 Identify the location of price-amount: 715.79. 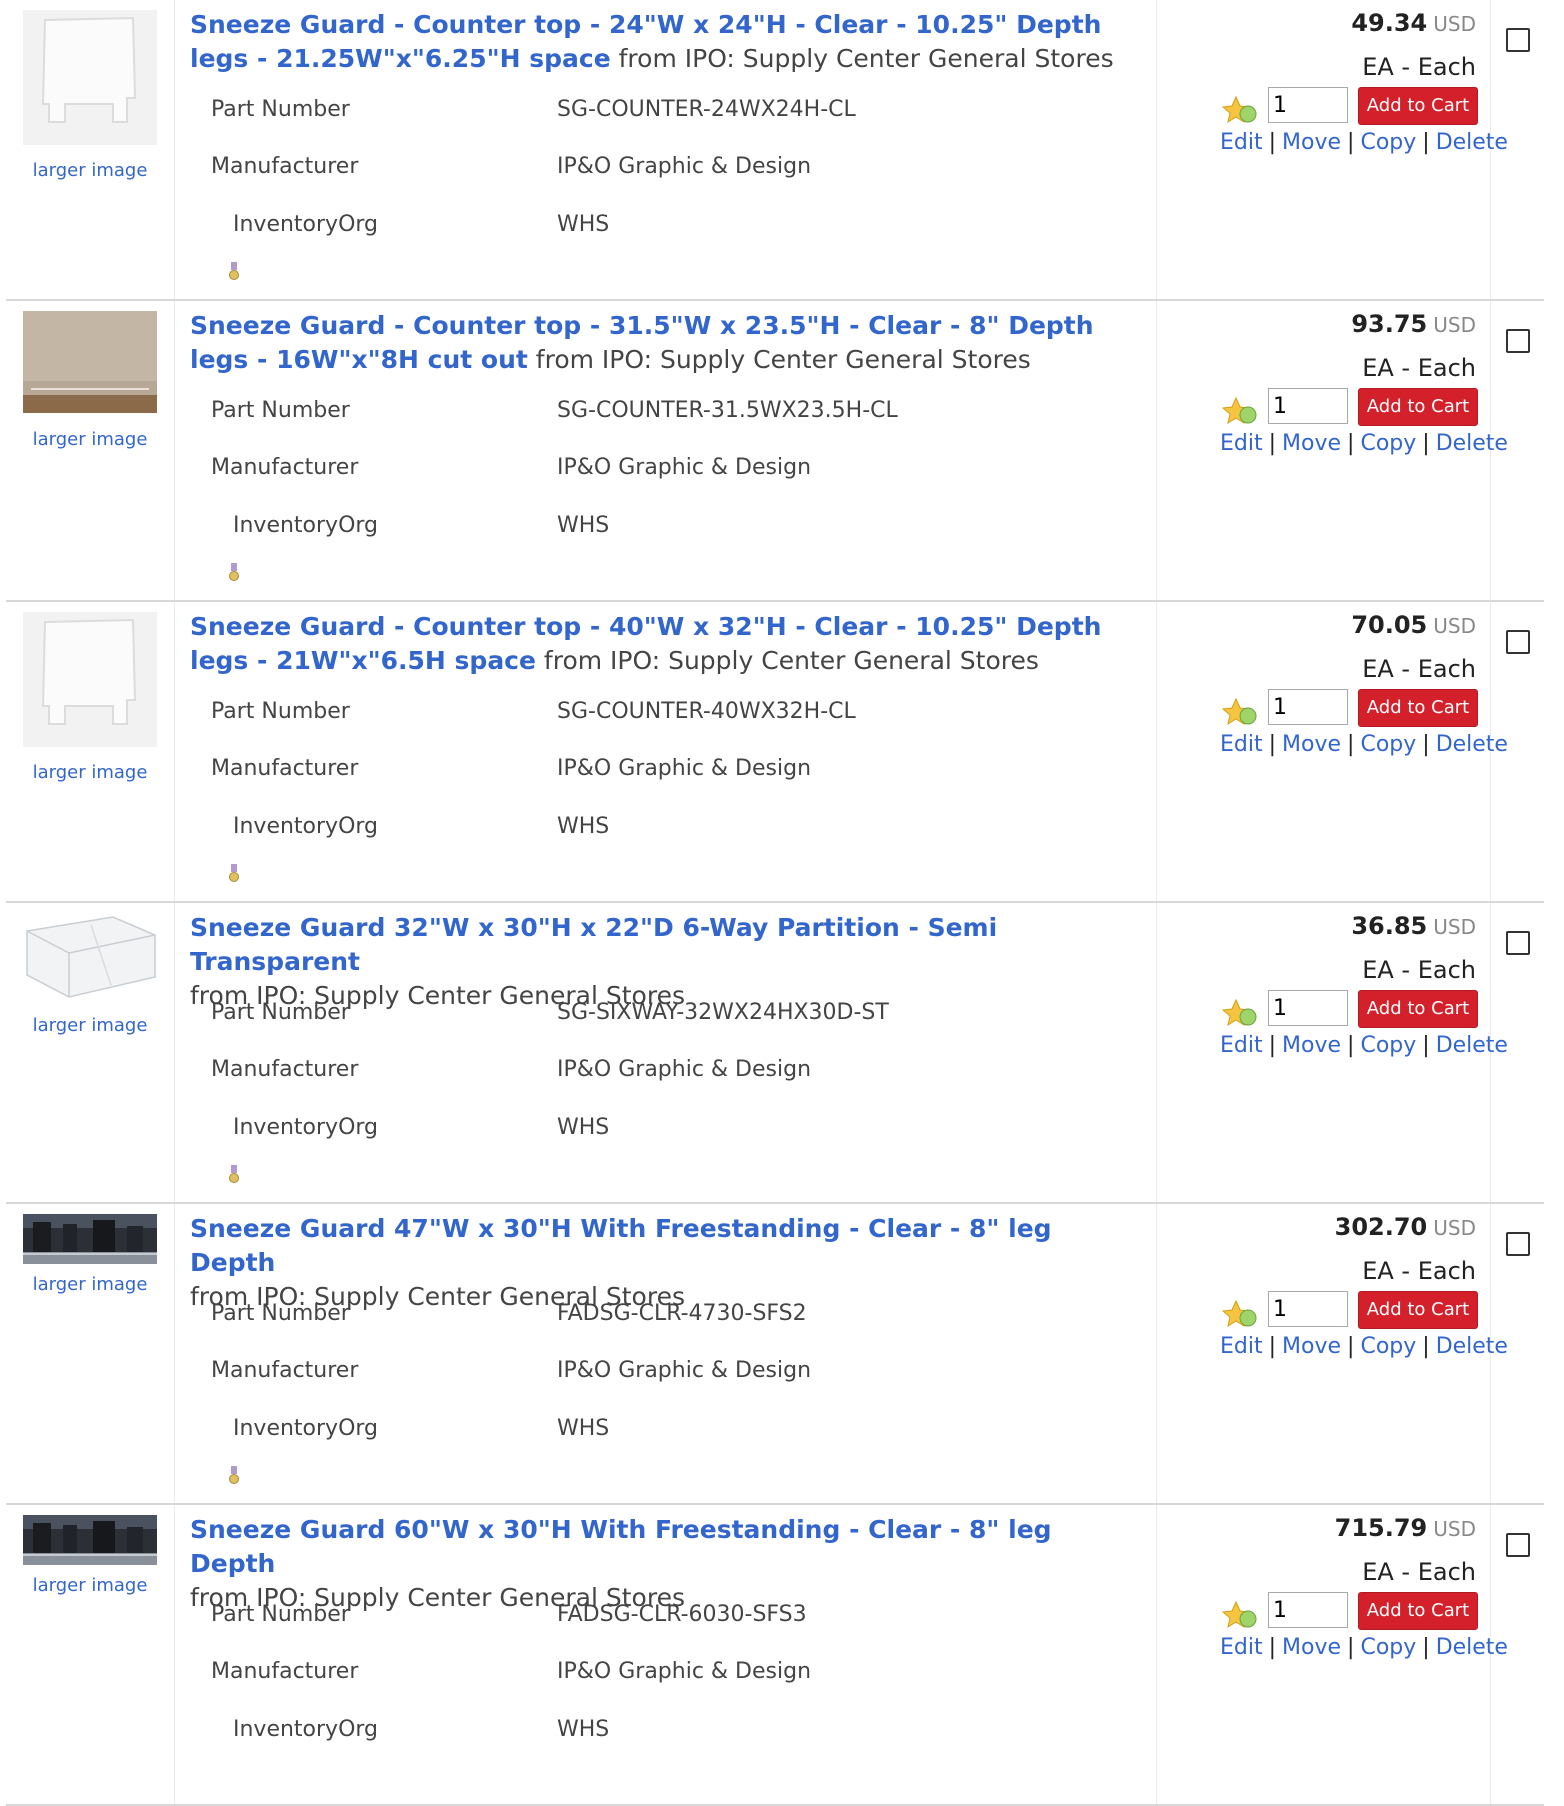
(1381, 1528).